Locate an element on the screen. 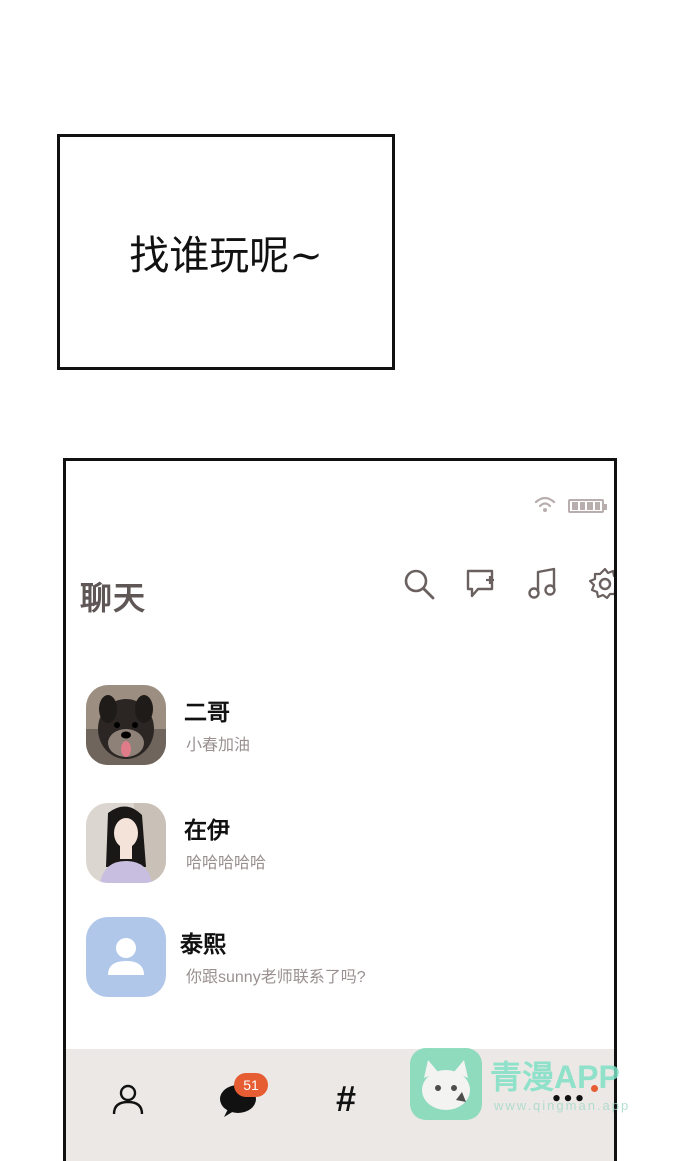 Image resolution: width=690 pixels, height=1161 pixels. unread-badge: 51 is located at coordinates (251, 1085).